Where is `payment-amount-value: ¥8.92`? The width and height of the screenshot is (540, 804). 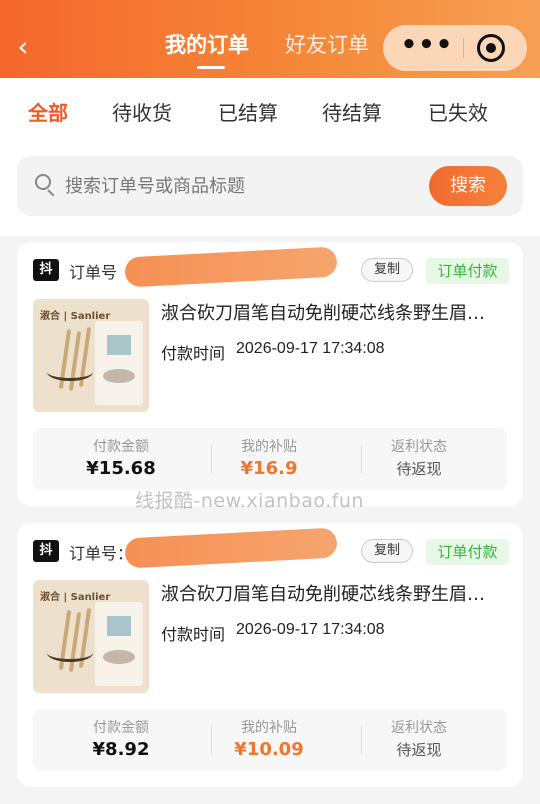 payment-amount-value: ¥8.92 is located at coordinates (121, 749).